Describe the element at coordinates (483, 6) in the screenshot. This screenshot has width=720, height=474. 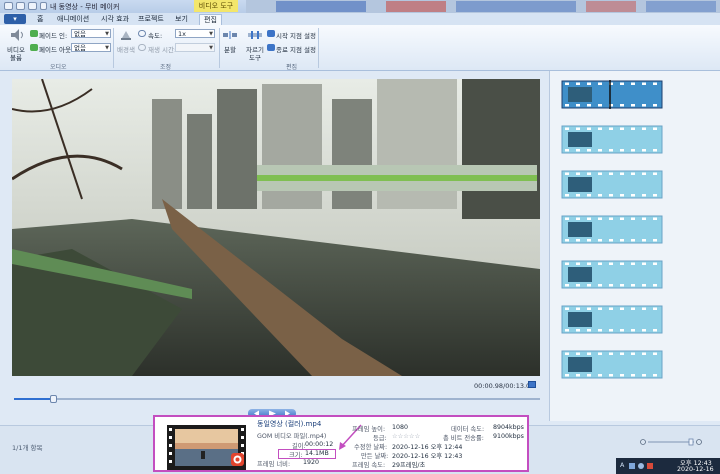
I see `window-title-strip` at that location.